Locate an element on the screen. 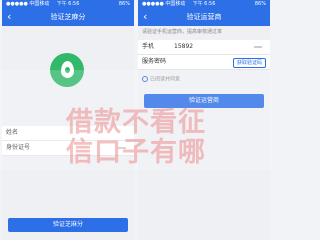 The width and height of the screenshot is (320, 240). carrier-hint: 请验证手机运营商，提高审核通过率 is located at coordinates (182, 32).